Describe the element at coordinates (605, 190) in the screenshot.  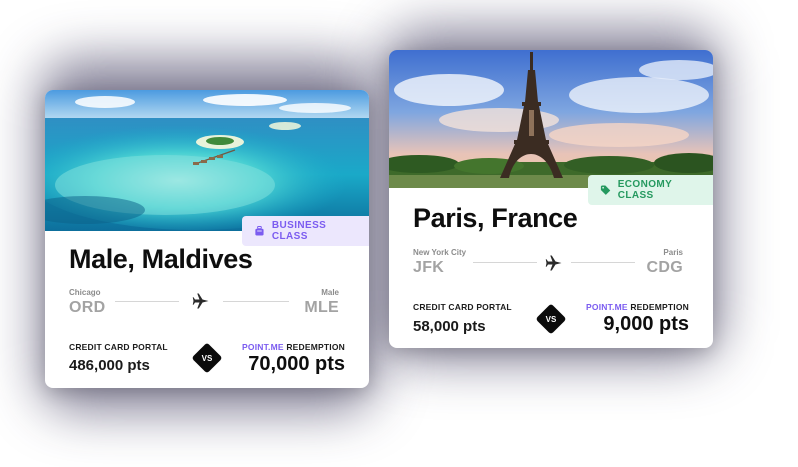
I see `tag-icon` at that location.